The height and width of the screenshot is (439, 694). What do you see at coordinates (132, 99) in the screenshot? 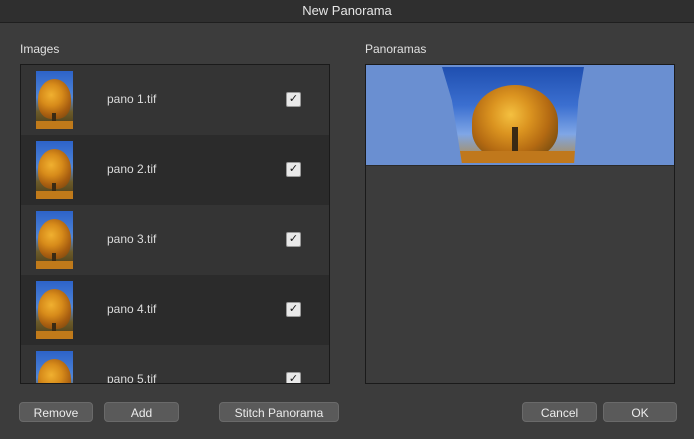
I see `image-filename: pano 1.tif` at bounding box center [132, 99].